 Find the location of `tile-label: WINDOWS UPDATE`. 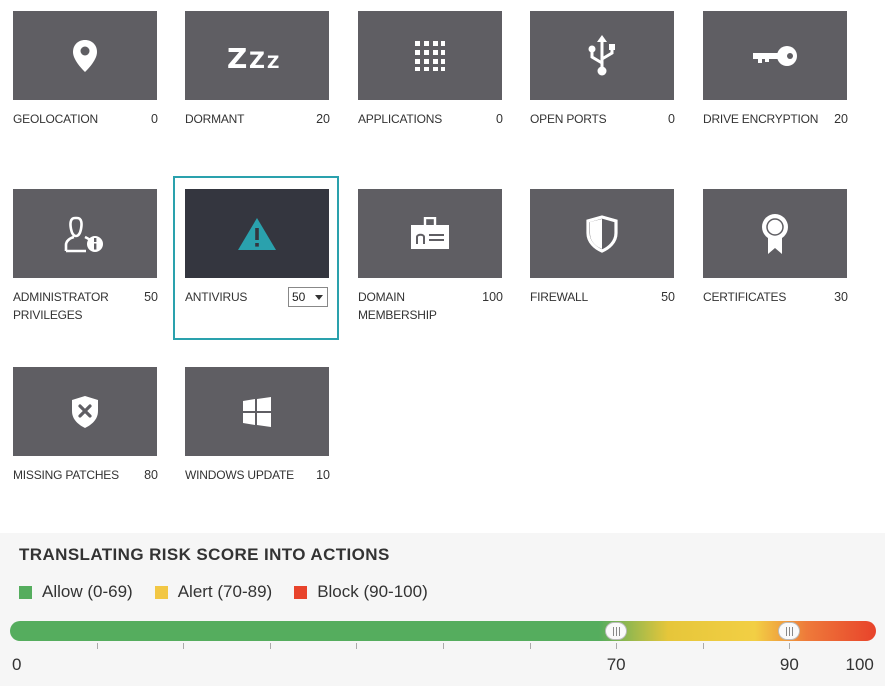

tile-label: WINDOWS UPDATE is located at coordinates (239, 475).